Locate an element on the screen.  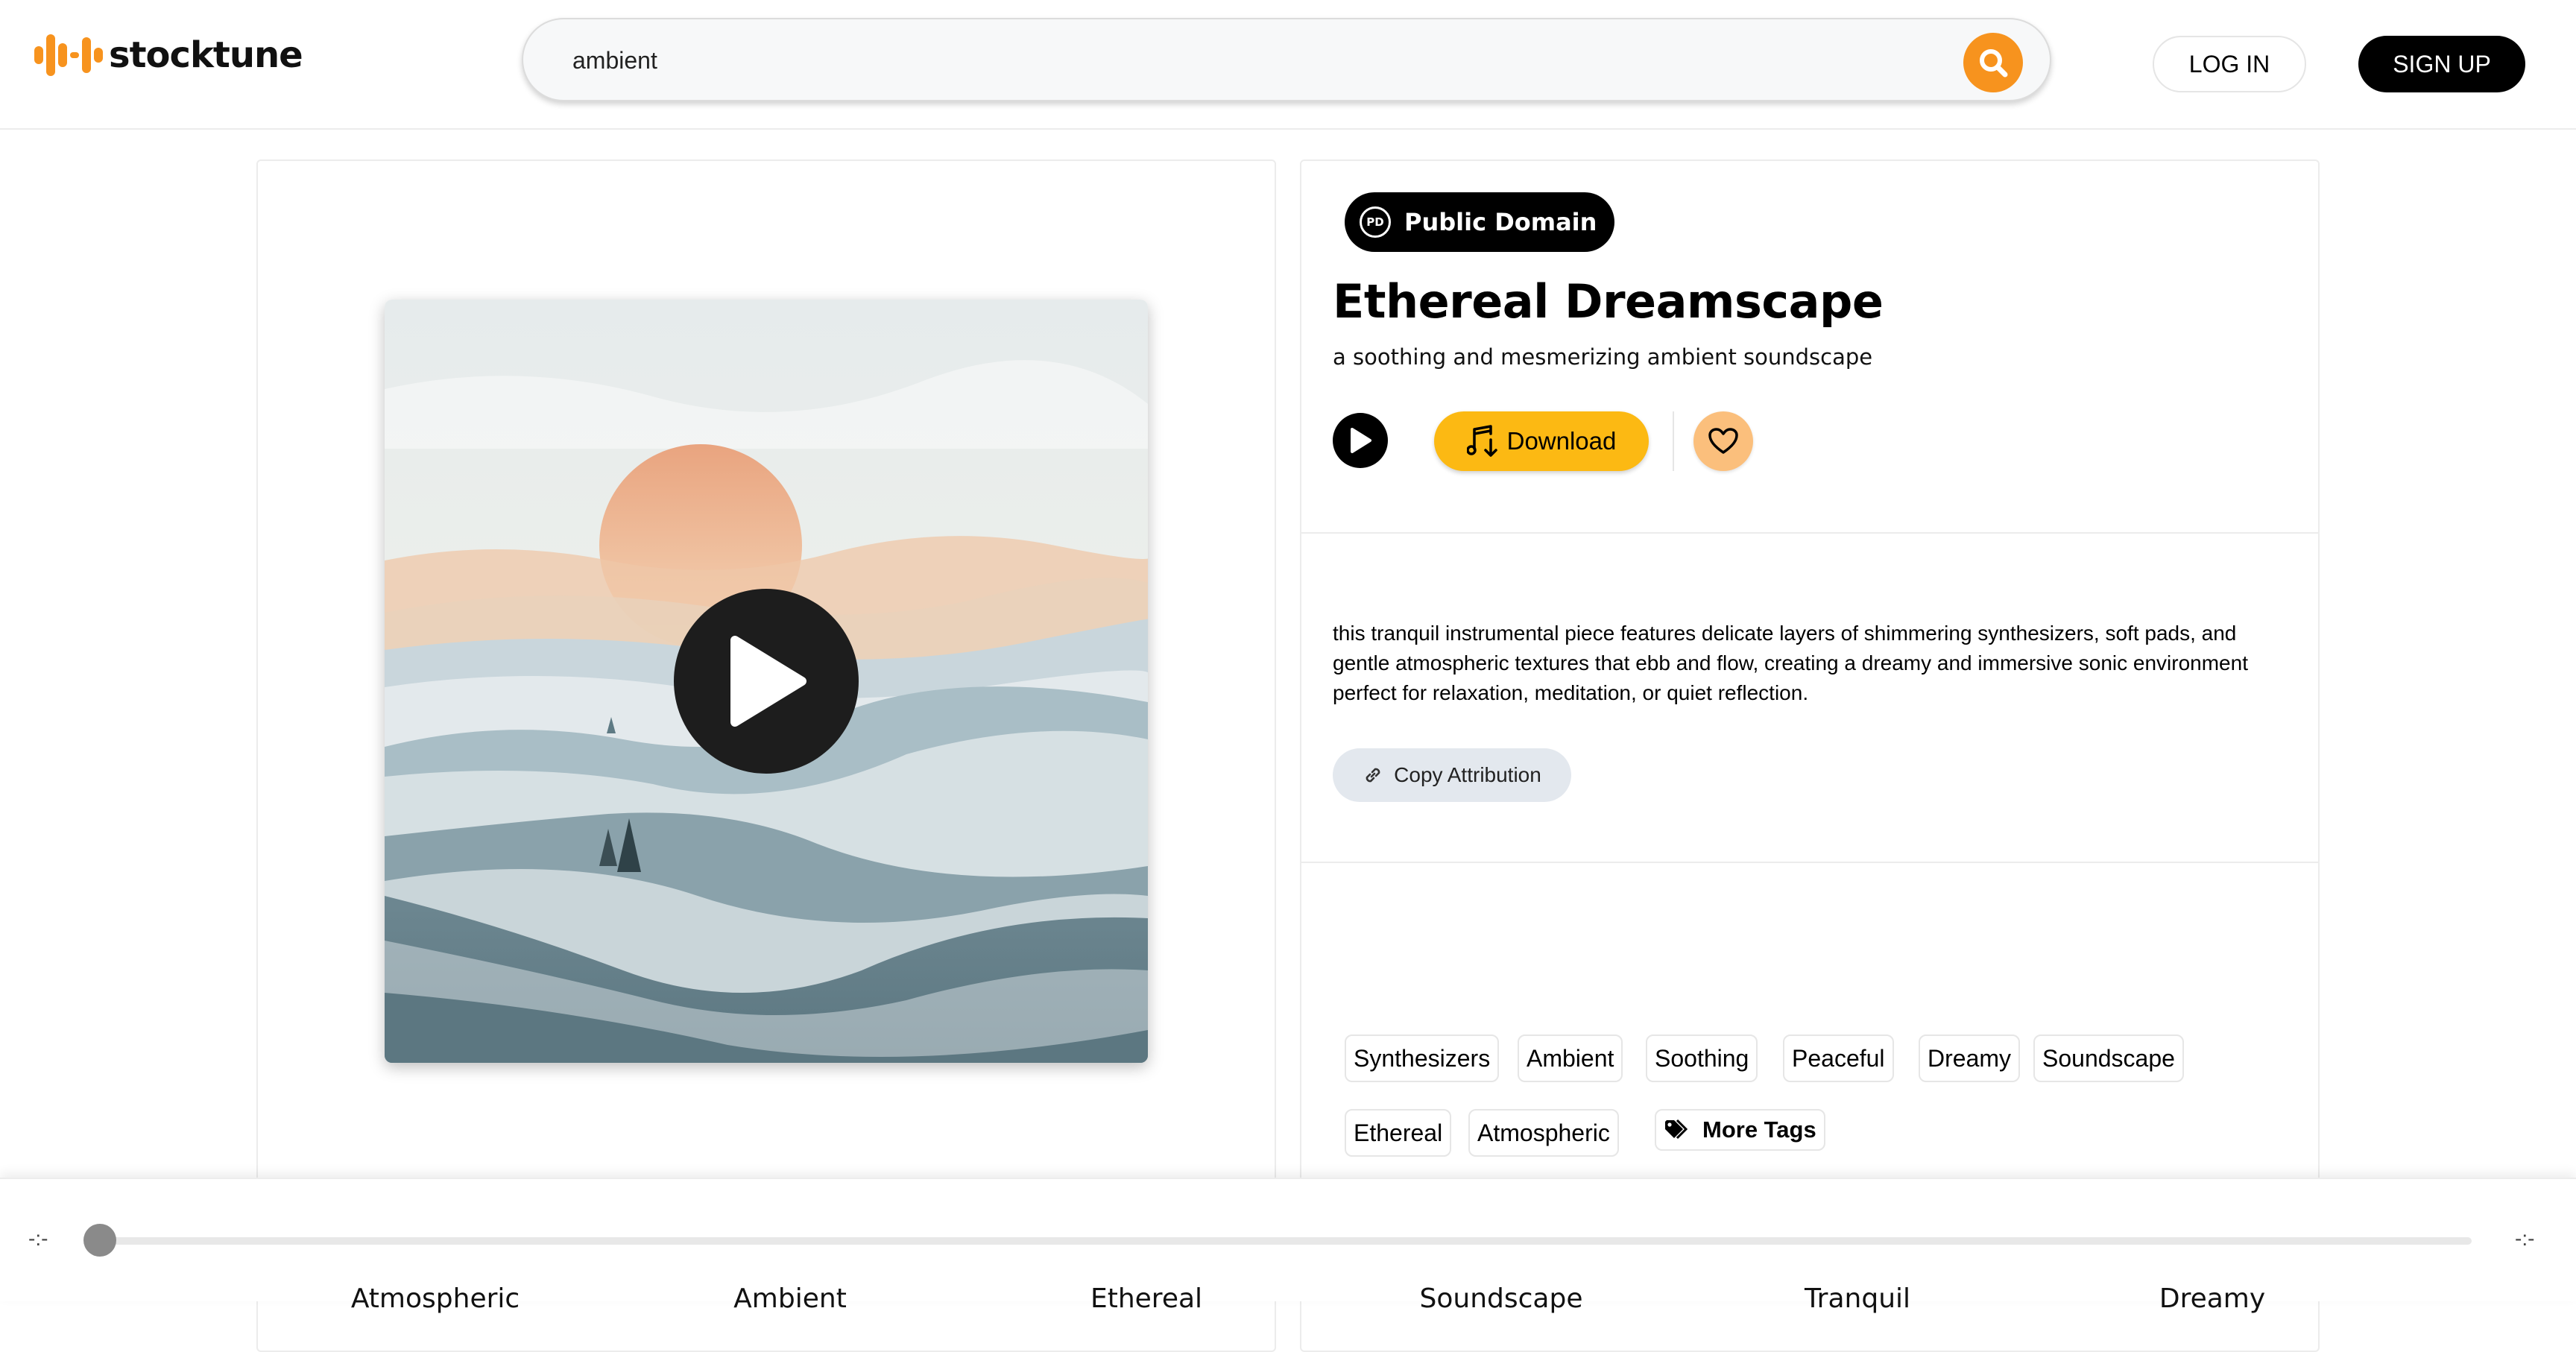
search-input is located at coordinates (1243, 60).